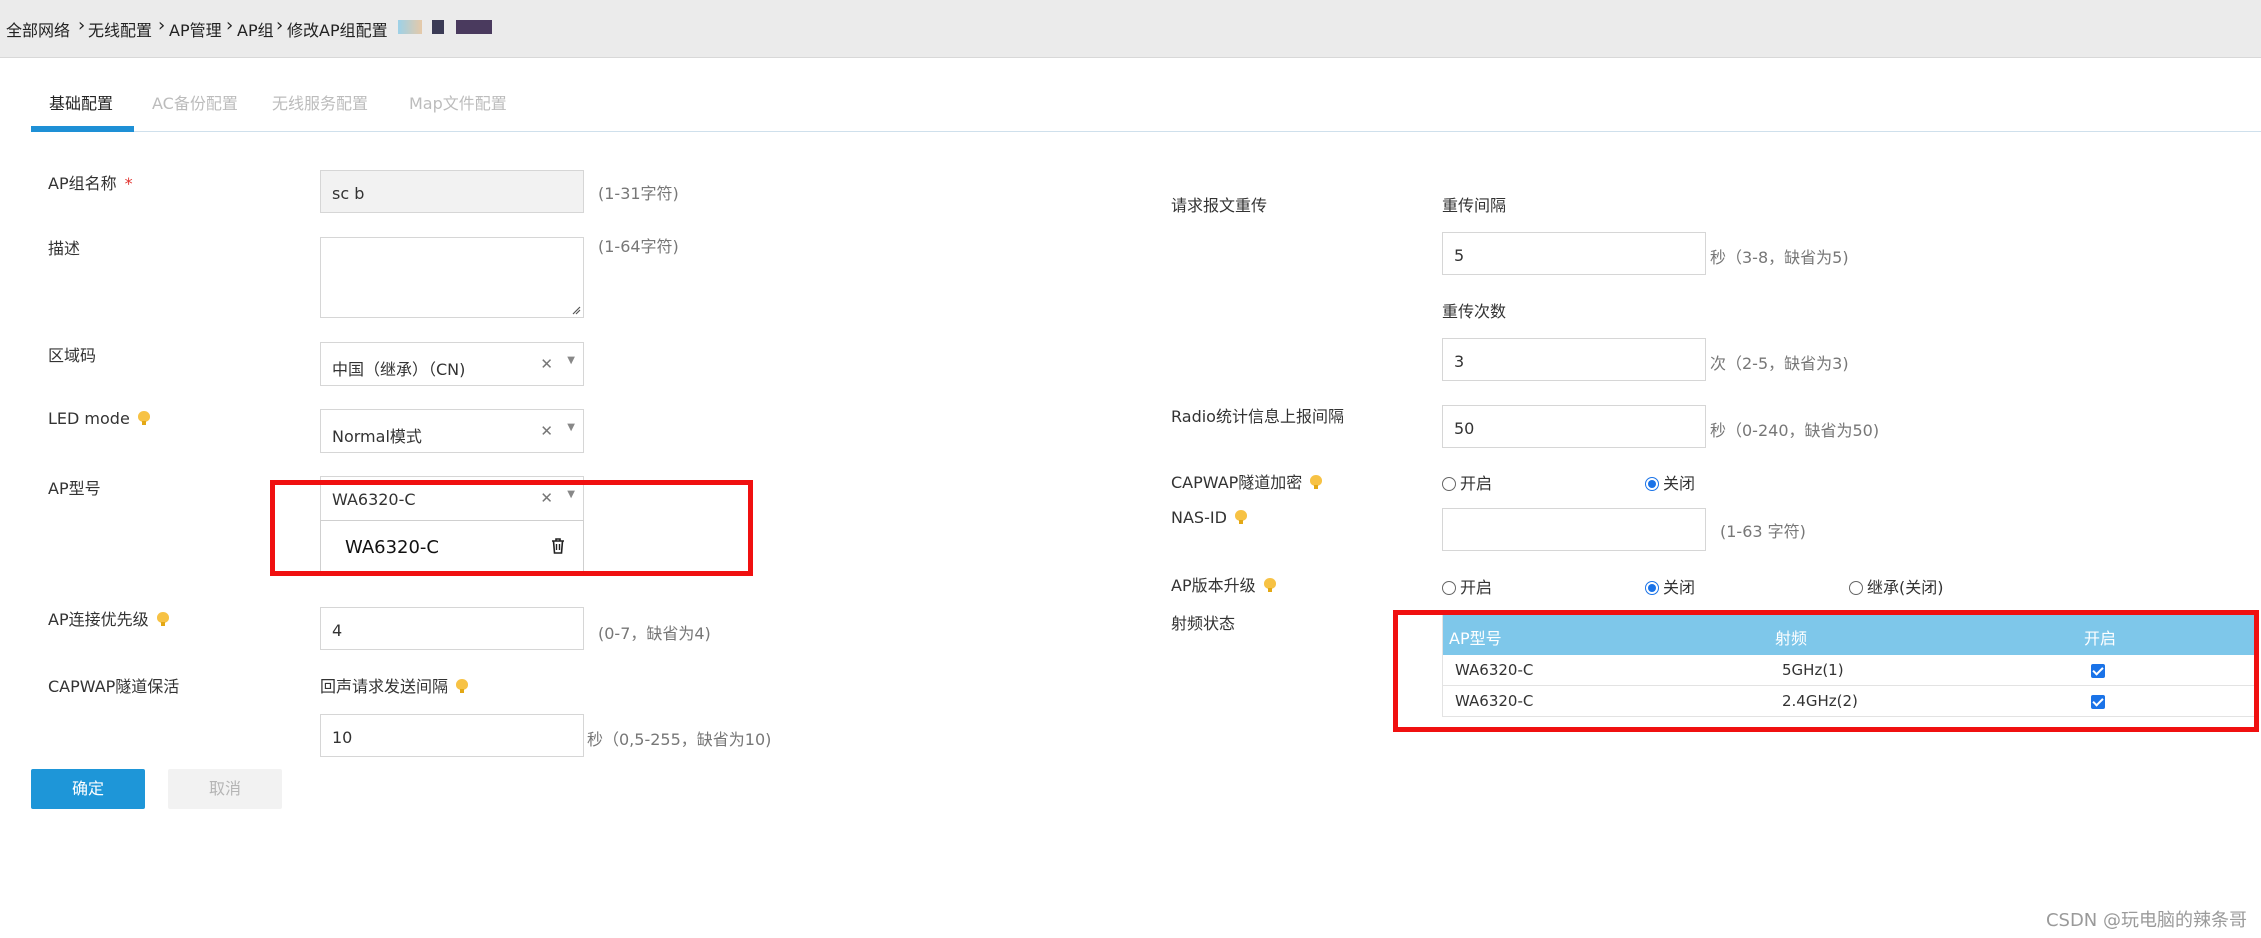 The width and height of the screenshot is (2261, 938). I want to click on breadcrumb-item-edit-ap-group: 修改AP组配置, so click(337, 30).